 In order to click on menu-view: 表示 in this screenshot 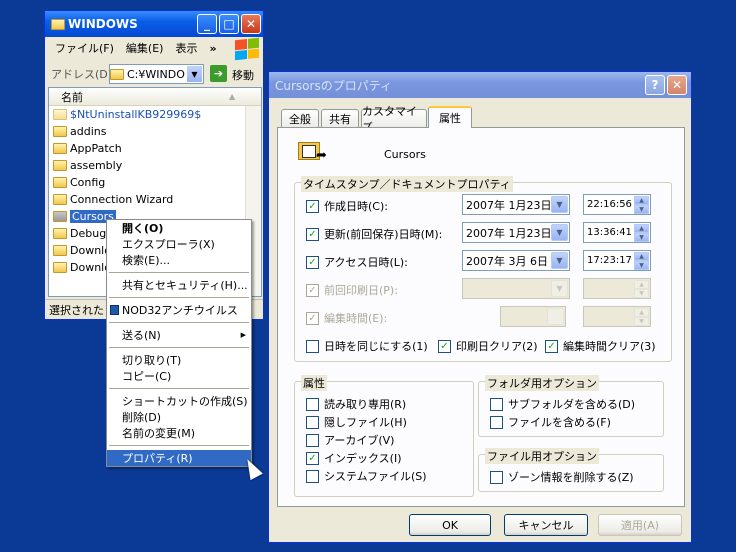, I will do `click(186, 48)`.